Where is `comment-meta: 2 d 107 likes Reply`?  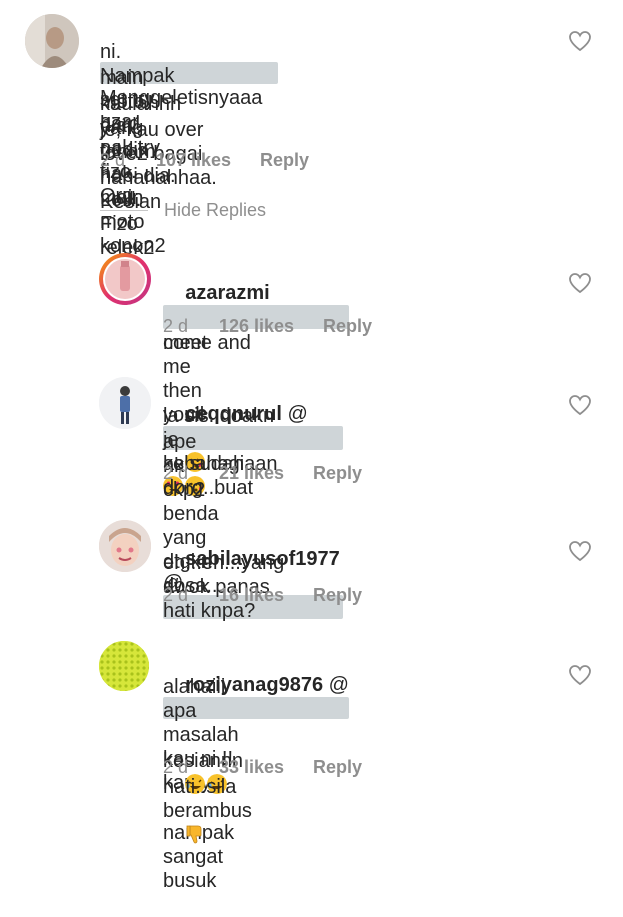 comment-meta: 2 d 107 likes Reply is located at coordinates (204, 160).